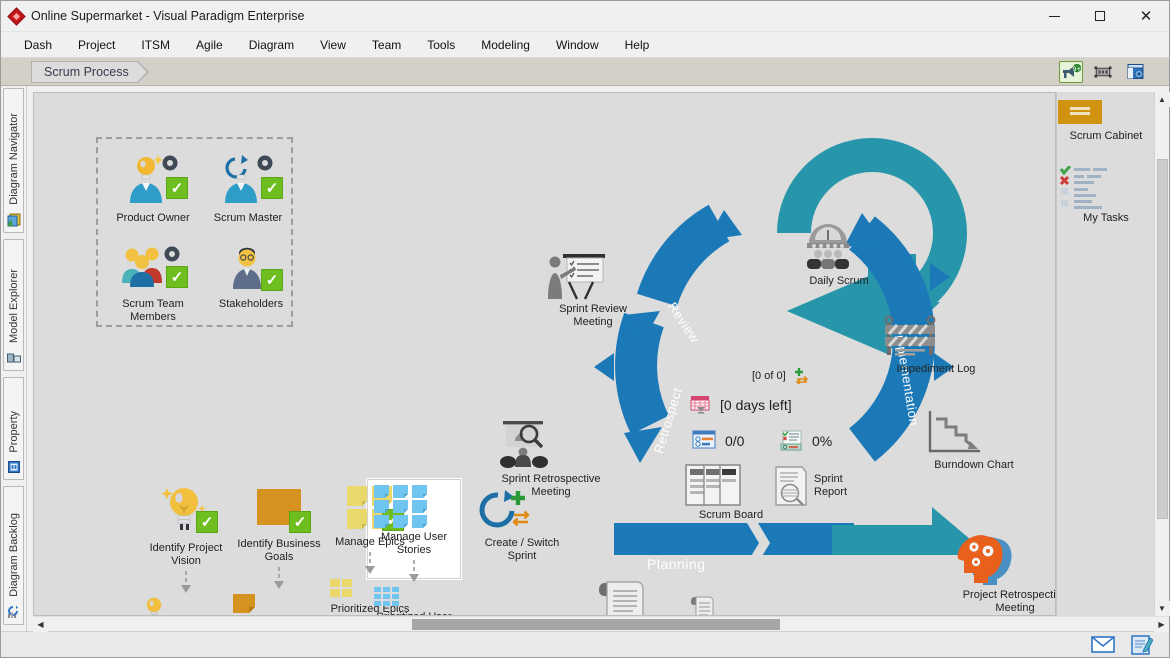  I want to click on percent-stat: 0%, so click(805, 441).